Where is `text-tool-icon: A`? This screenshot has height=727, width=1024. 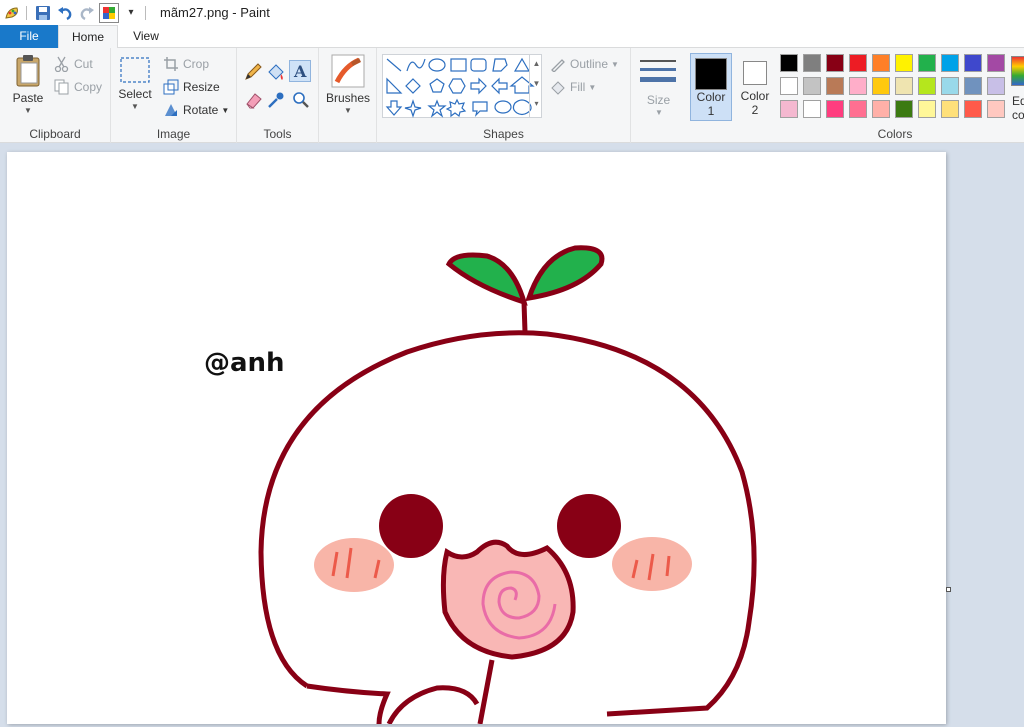 text-tool-icon: A is located at coordinates (300, 71).